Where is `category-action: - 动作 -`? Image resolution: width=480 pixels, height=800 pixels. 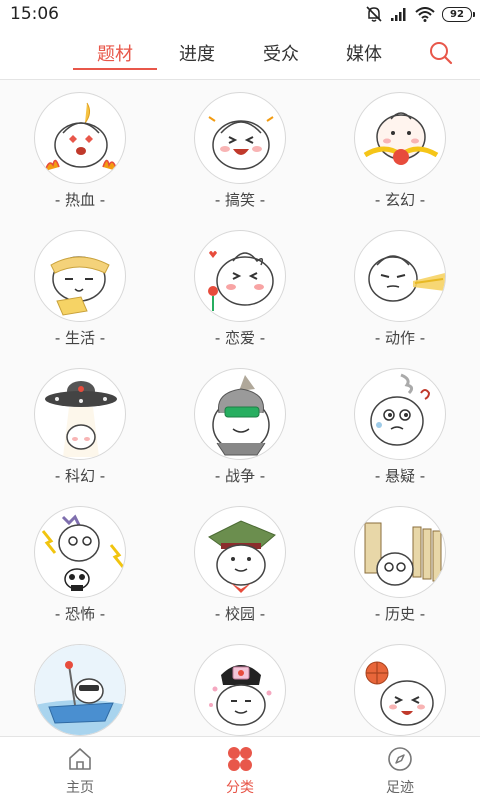
category-action: - 动作 - is located at coordinates (400, 287).